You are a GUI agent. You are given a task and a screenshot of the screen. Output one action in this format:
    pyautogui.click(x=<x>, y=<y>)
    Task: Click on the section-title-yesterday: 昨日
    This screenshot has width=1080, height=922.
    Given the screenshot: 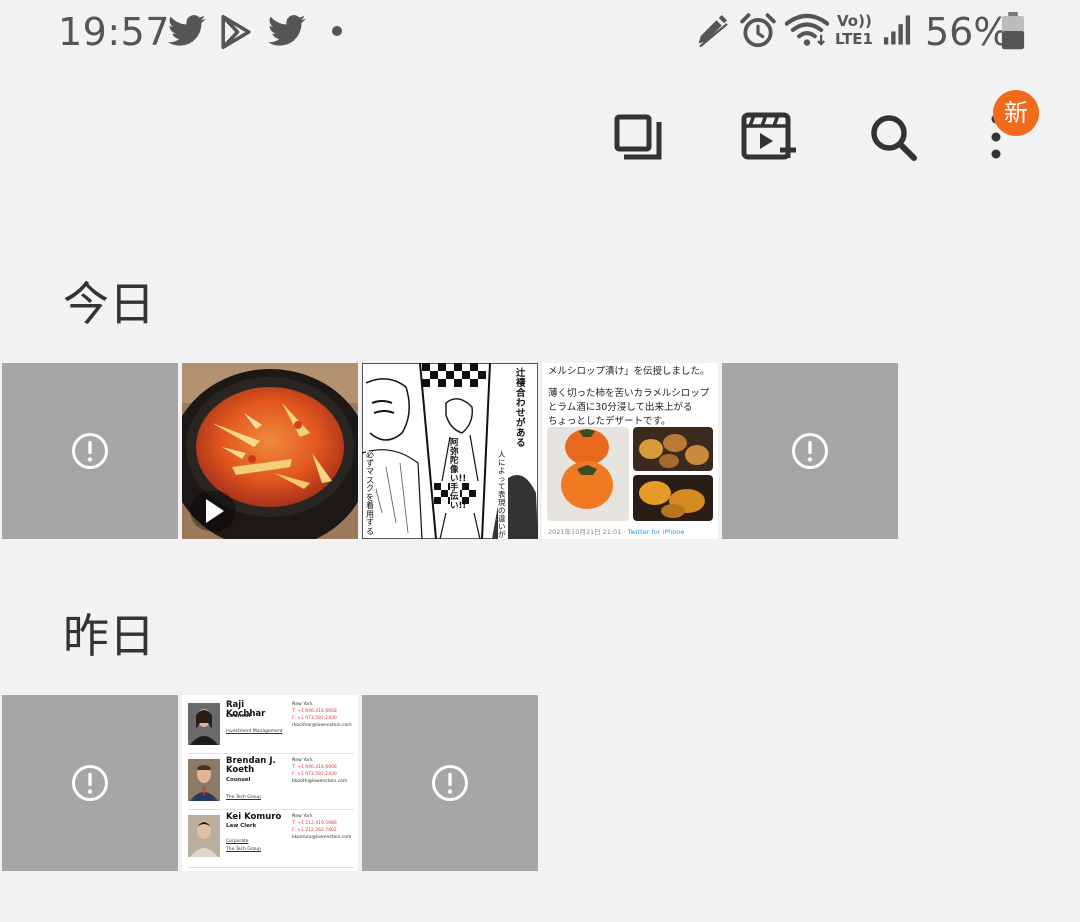 What is the action you would take?
    pyautogui.click(x=109, y=636)
    